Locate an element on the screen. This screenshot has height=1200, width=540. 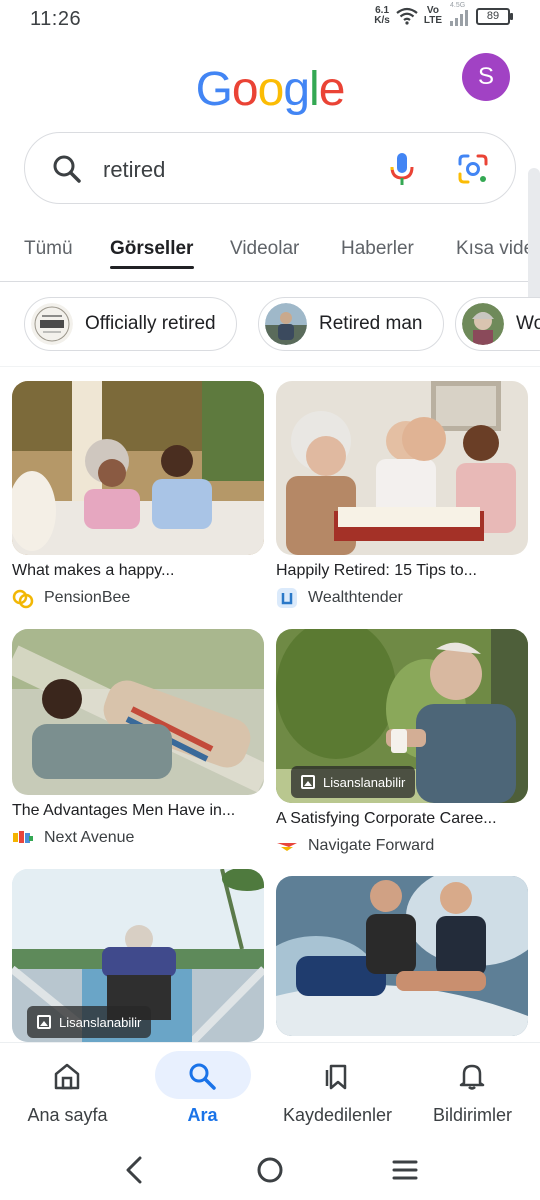
network-speed: 6.1 K/s is located at coordinates (382, 16).